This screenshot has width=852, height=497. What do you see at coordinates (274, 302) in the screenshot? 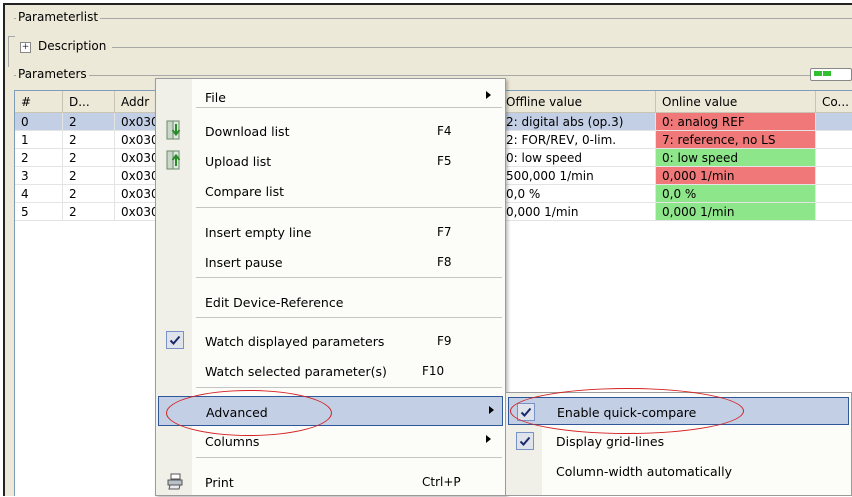
I see `menu-item-label: Edit Device-Reference` at bounding box center [274, 302].